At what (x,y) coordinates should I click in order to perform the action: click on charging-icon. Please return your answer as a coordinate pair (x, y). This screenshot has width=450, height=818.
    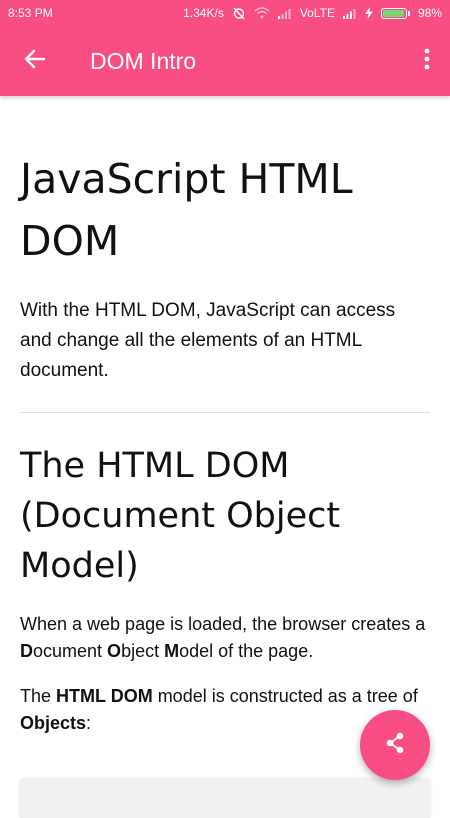
    Looking at the image, I should click on (368, 13).